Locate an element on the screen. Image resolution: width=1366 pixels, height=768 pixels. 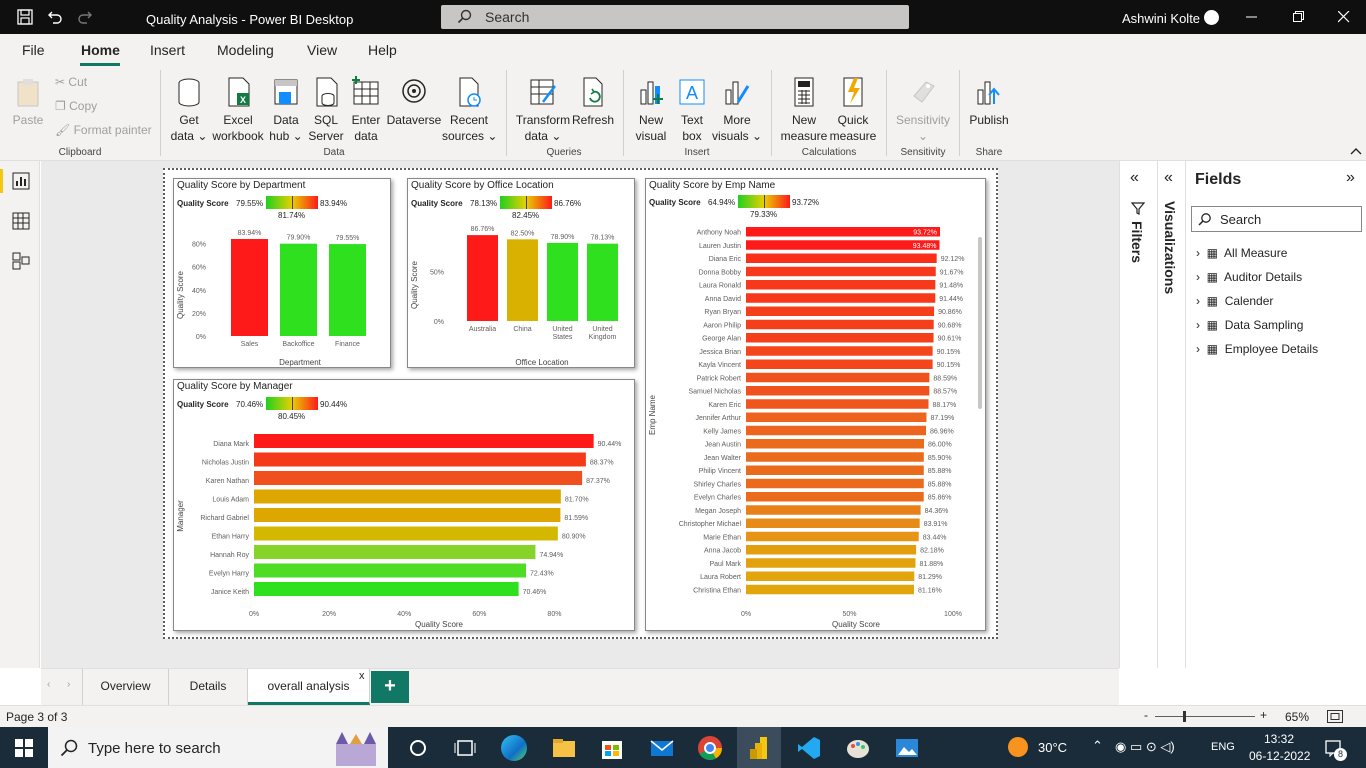
collapse-ribbon-icon is located at coordinates (1356, 151).